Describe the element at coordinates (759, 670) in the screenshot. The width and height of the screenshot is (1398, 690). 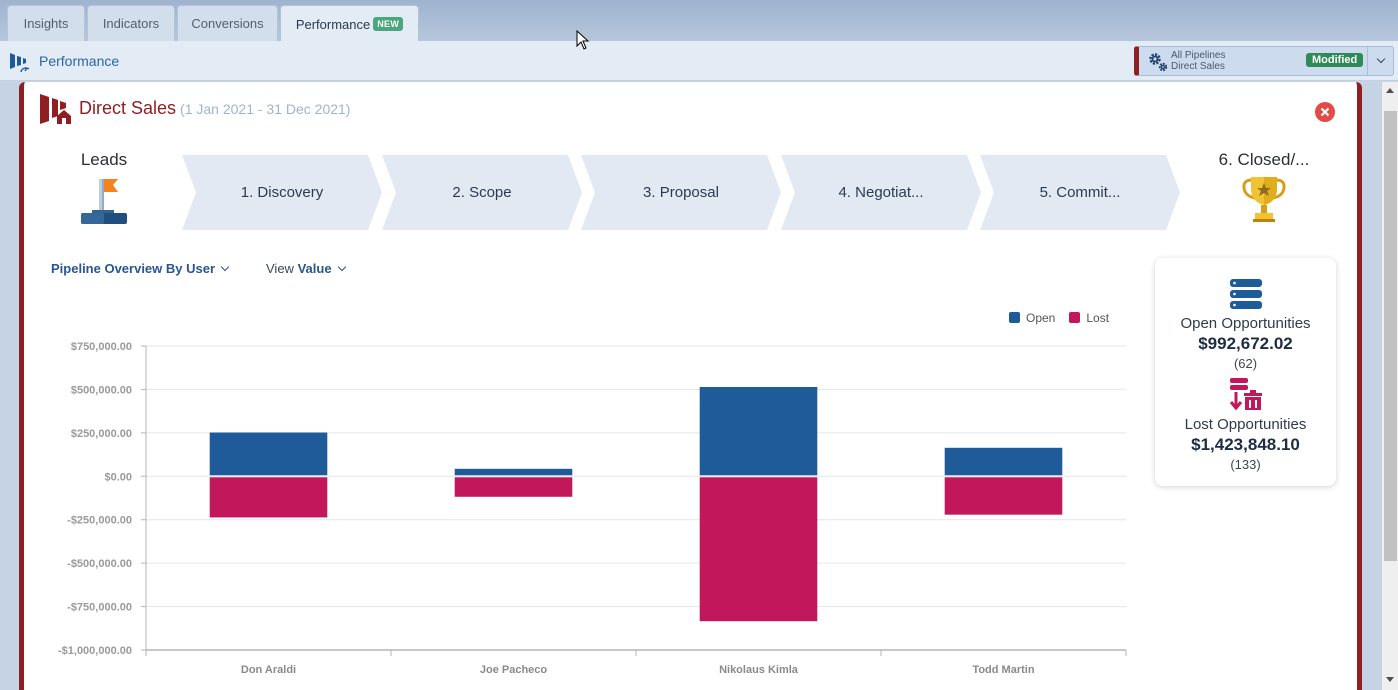
I see `x-tick-label: Nikolaus Kimla` at that location.